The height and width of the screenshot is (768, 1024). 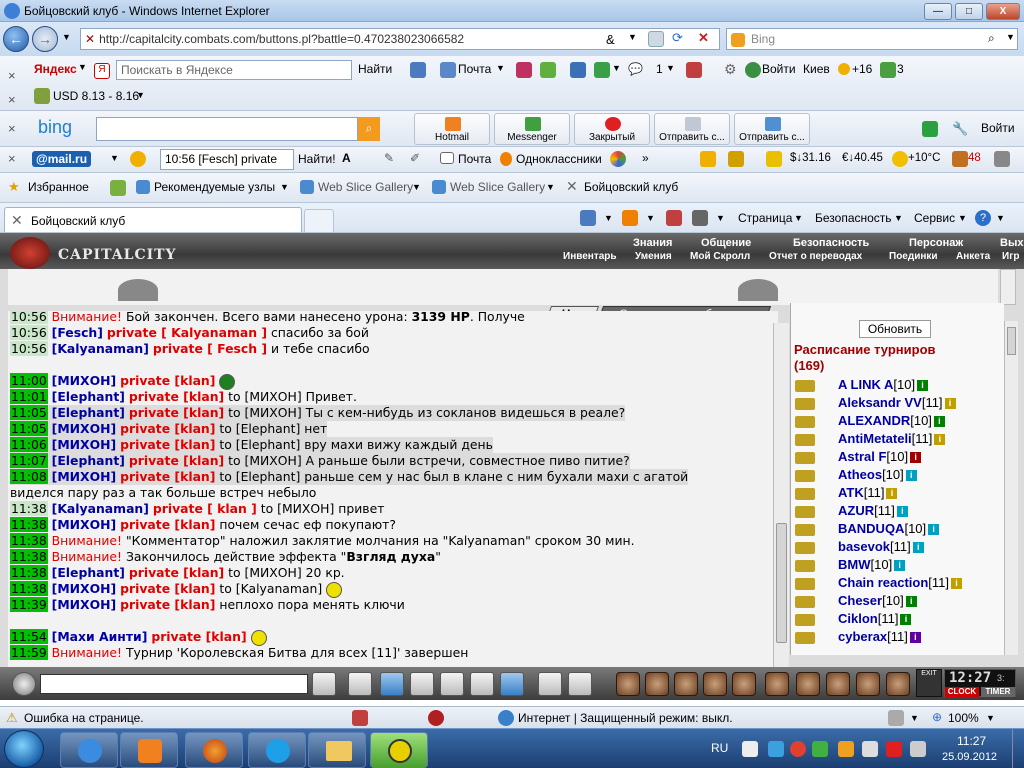 What do you see at coordinates (29, 460) in the screenshot?
I see `message-time: 11:07` at bounding box center [29, 460].